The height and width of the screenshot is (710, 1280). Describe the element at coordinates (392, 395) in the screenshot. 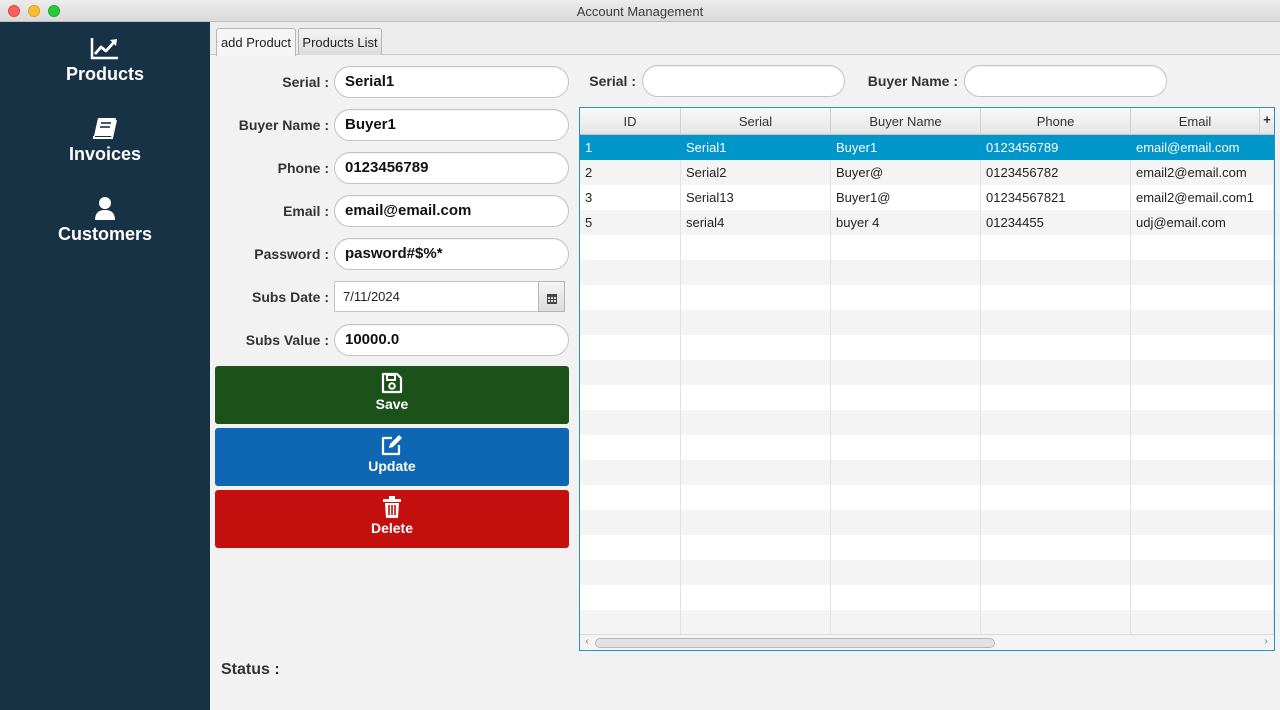

I see `save-button: Save` at that location.